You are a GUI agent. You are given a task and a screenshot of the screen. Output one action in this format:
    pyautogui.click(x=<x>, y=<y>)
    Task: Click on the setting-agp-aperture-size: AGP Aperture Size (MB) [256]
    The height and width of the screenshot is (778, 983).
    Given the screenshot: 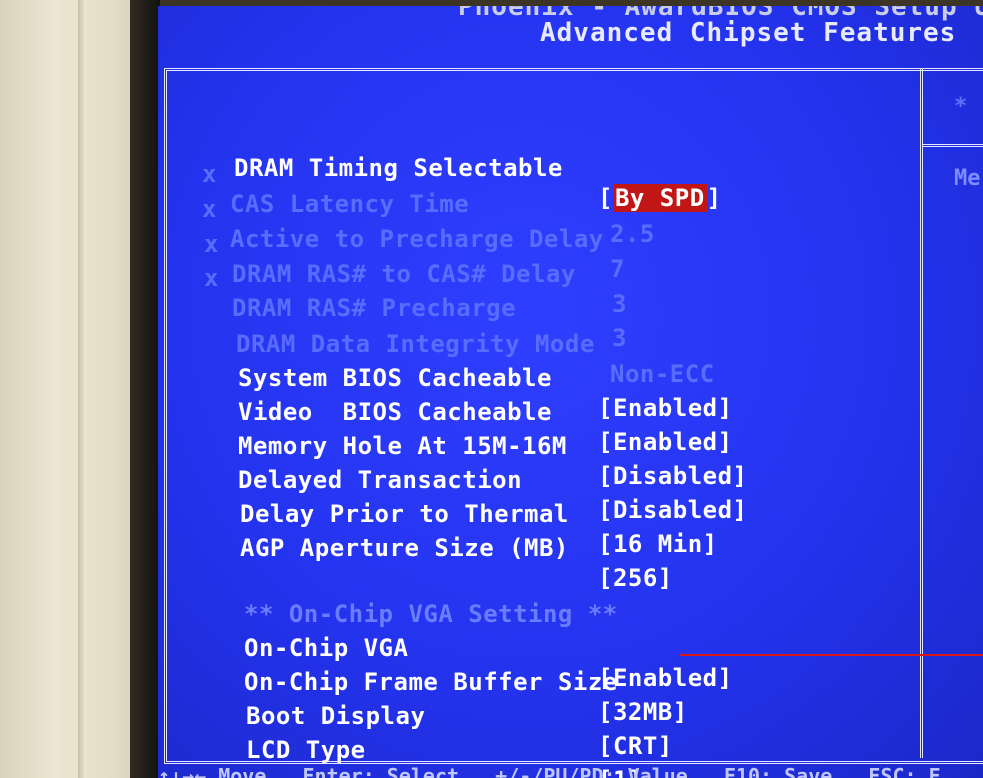 What is the action you would take?
    pyautogui.click(x=442, y=532)
    